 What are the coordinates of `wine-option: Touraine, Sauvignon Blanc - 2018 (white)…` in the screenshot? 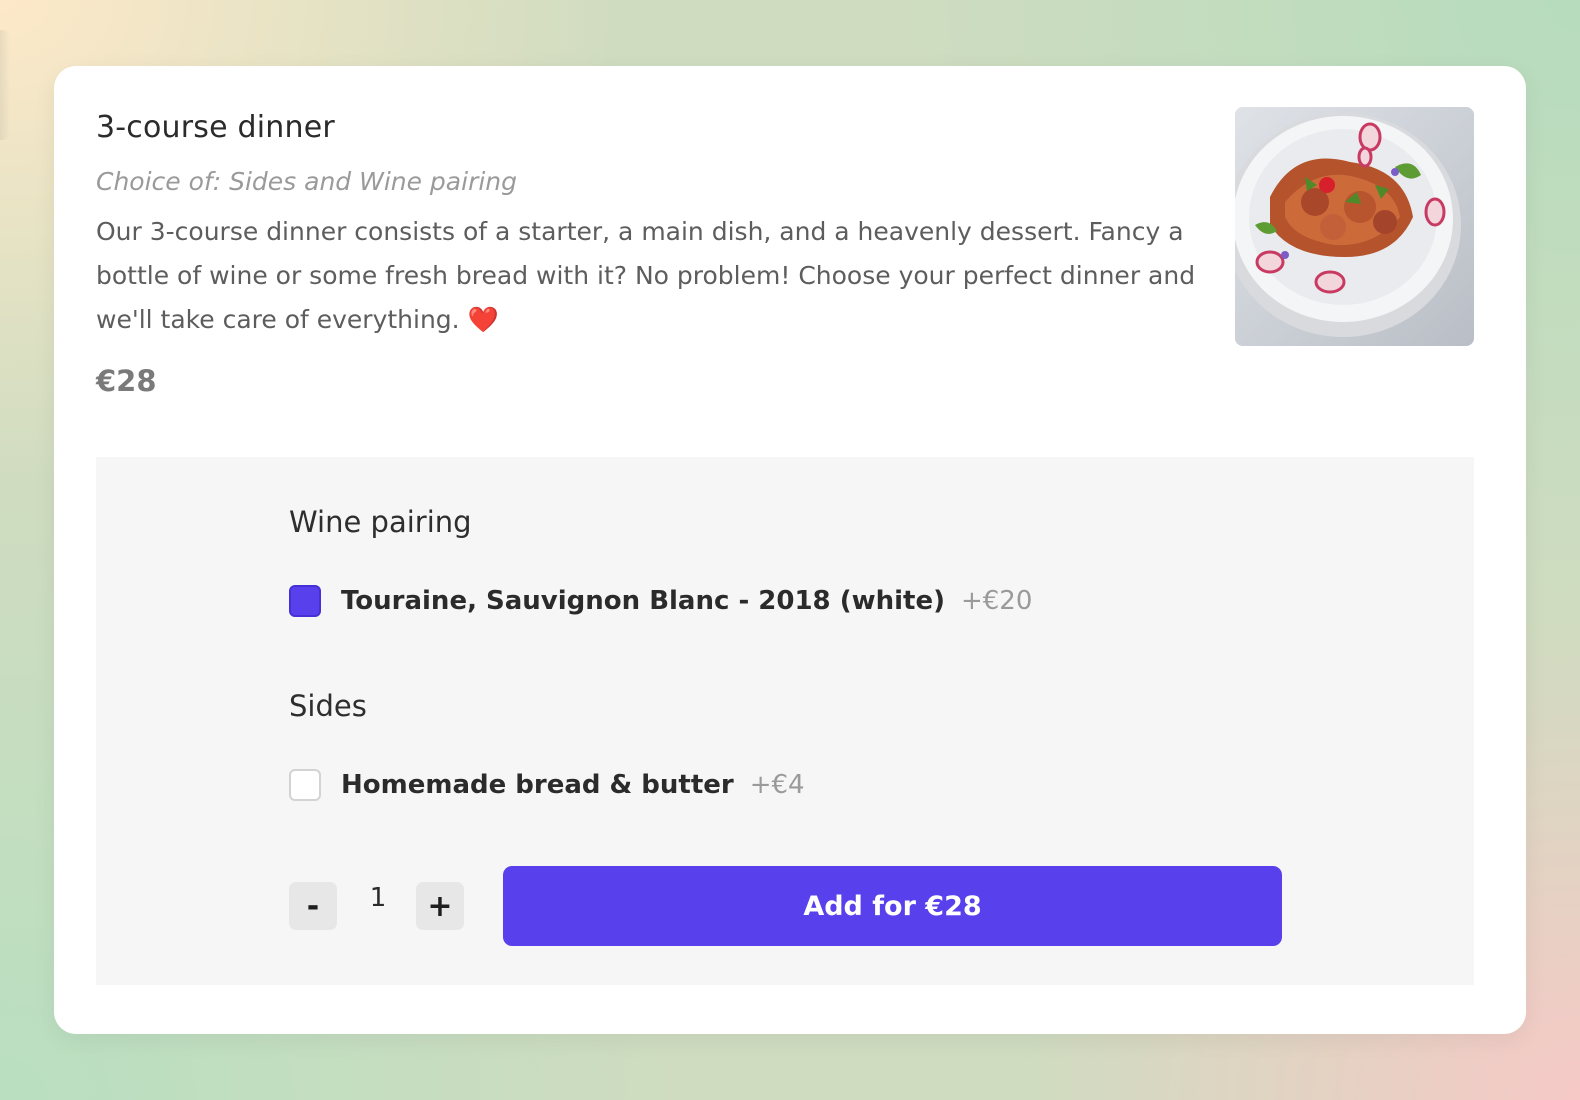 It's located at (660, 601).